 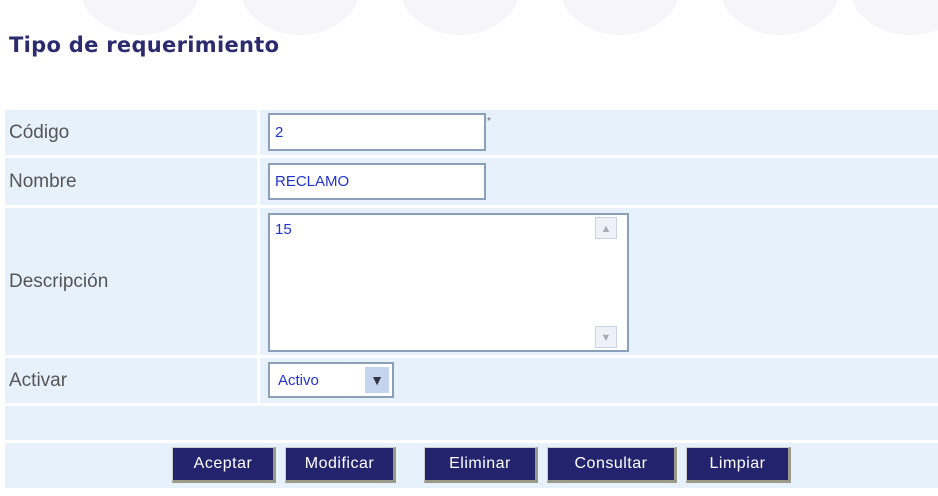 What do you see at coordinates (131, 380) in the screenshot?
I see `activar-label: Activar` at bounding box center [131, 380].